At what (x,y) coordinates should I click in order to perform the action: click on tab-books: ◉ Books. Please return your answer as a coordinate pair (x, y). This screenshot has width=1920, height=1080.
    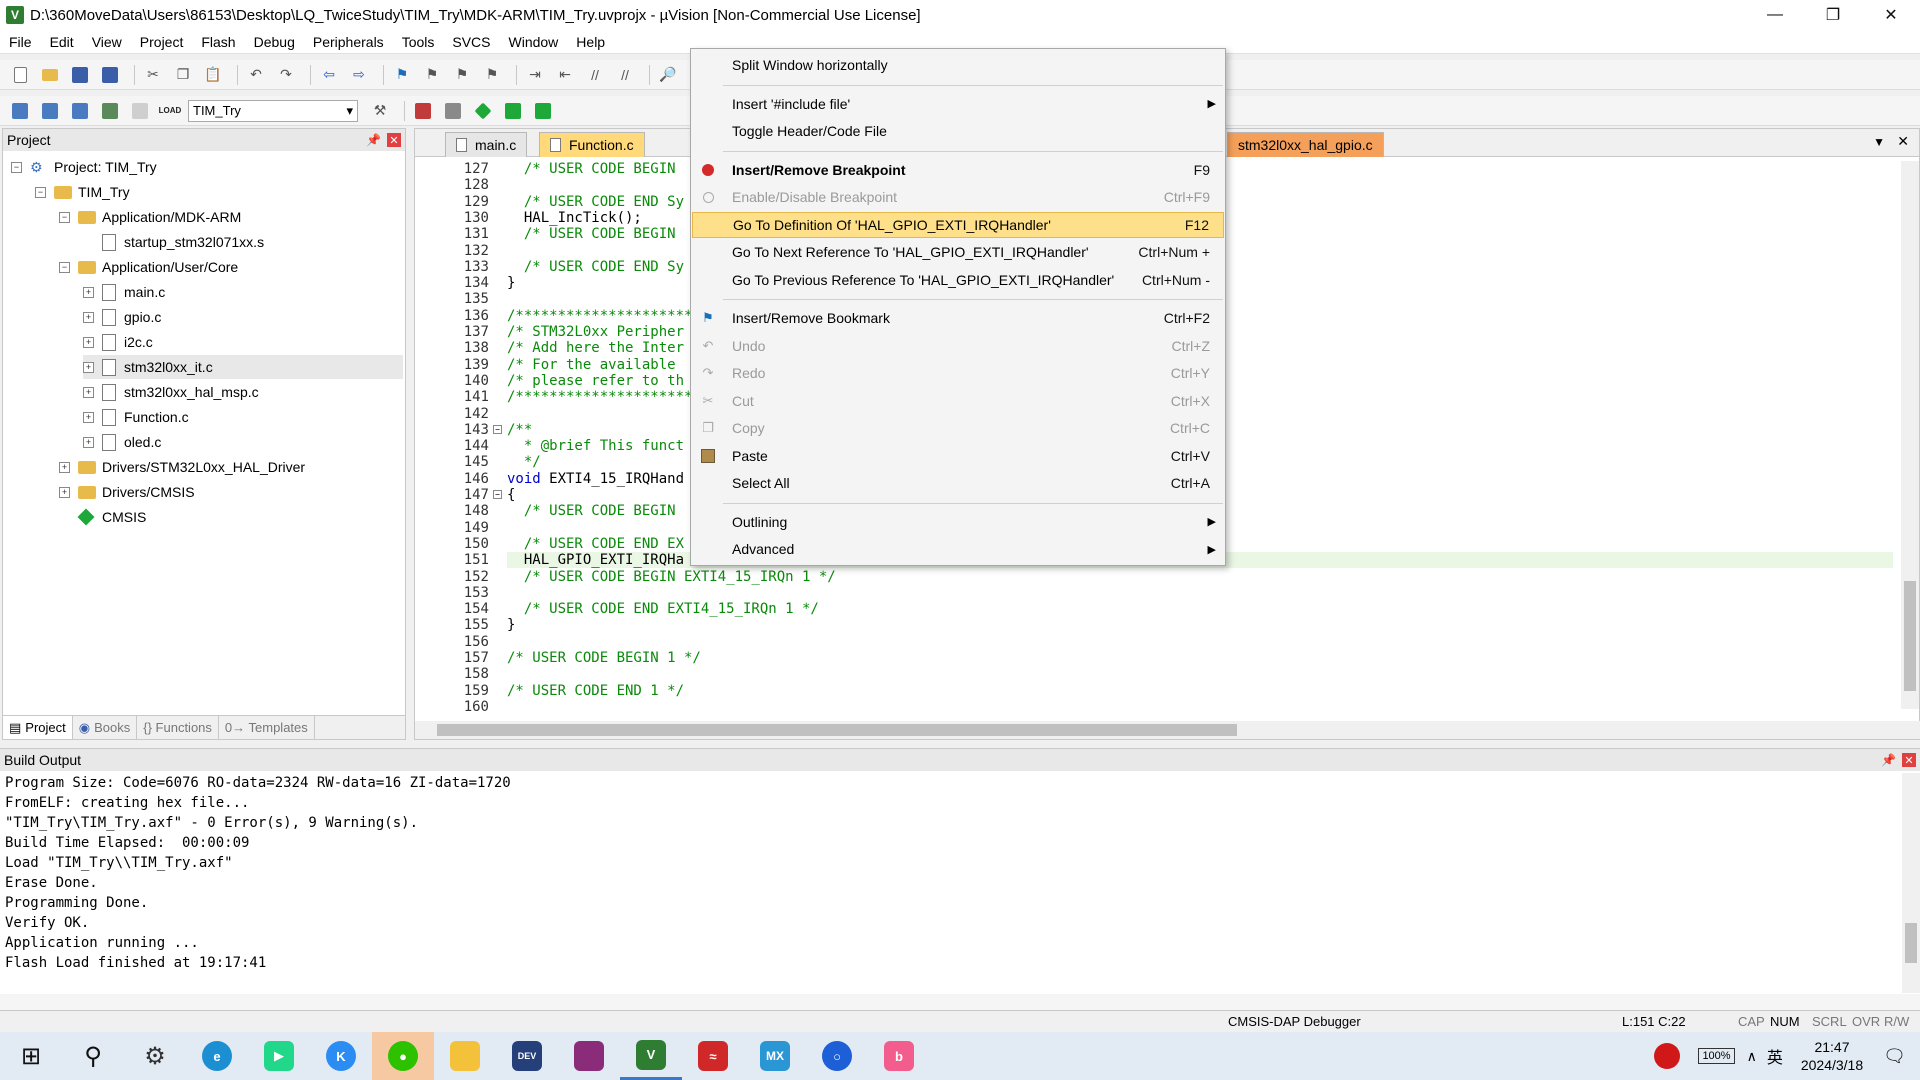
    Looking at the image, I should click on (105, 727).